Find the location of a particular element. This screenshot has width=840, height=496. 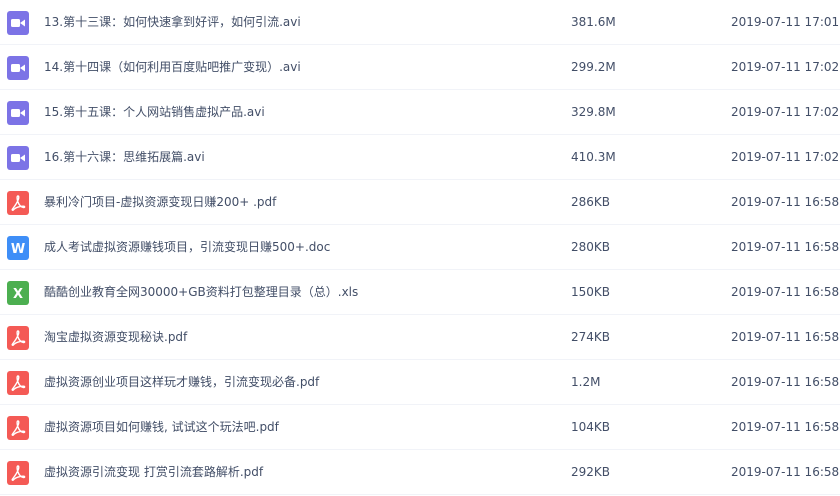

file-name: 暴利冷门项目-虚拟资源变现日赚200+ .pdf is located at coordinates (160, 202).